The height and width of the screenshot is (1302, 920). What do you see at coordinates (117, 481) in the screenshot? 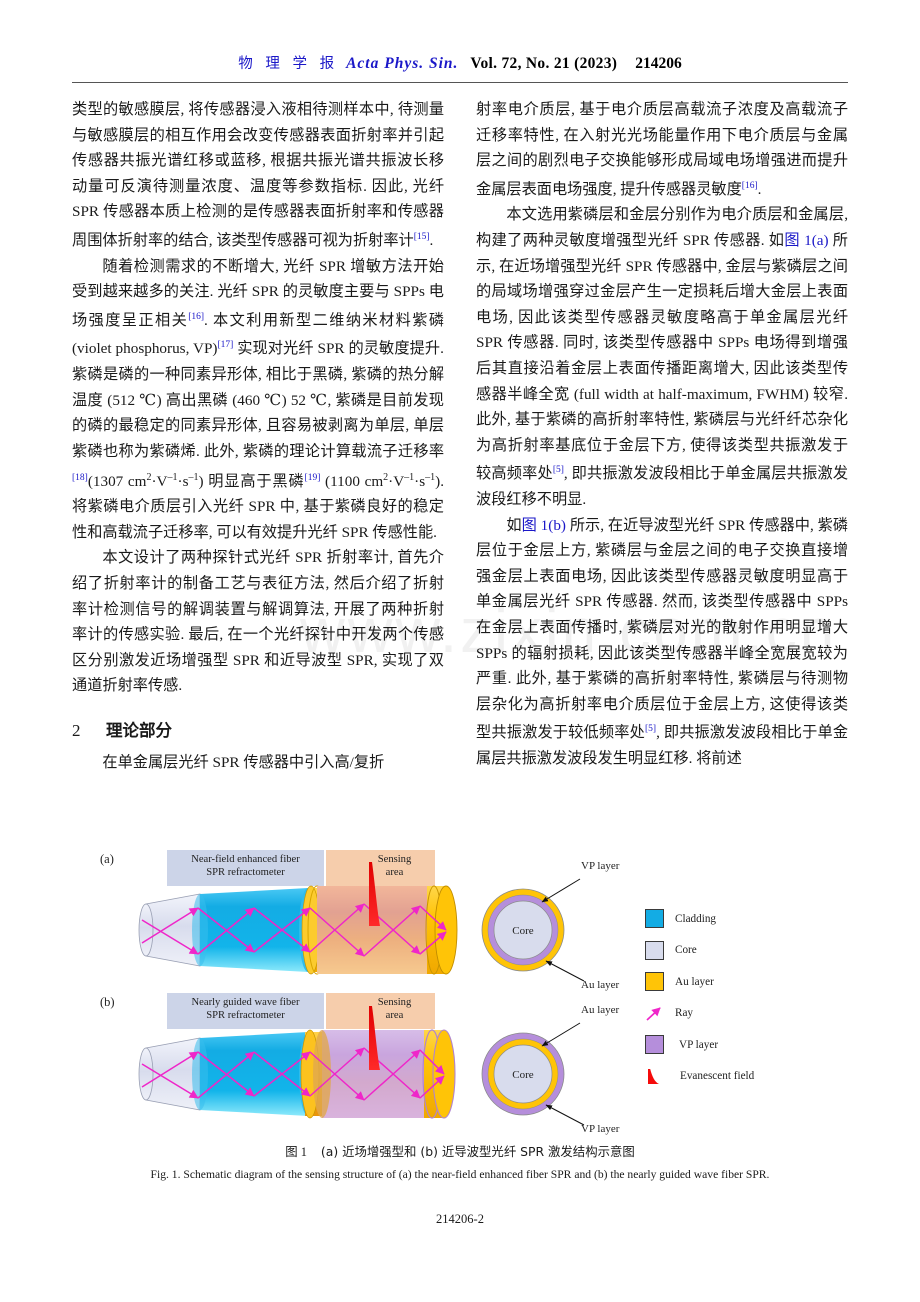
I see `unit-value: (1307 cm` at bounding box center [117, 481].